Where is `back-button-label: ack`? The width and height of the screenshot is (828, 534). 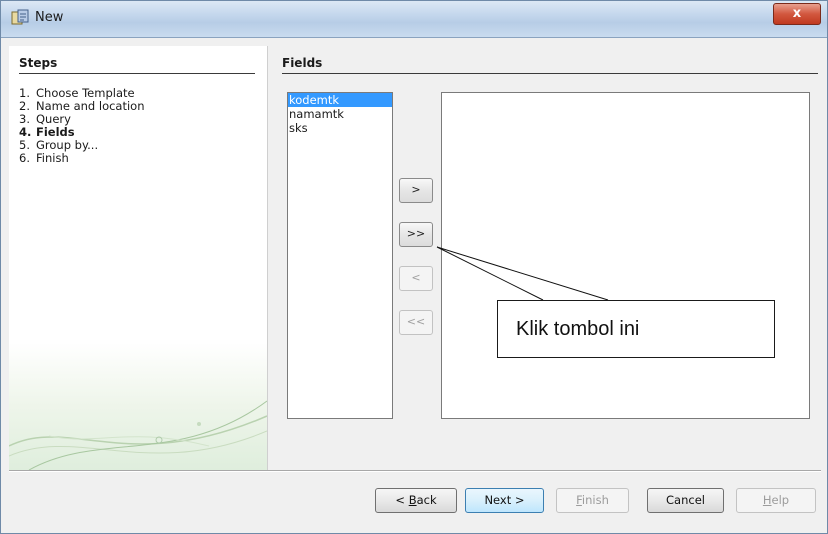 back-button-label: ack is located at coordinates (426, 500).